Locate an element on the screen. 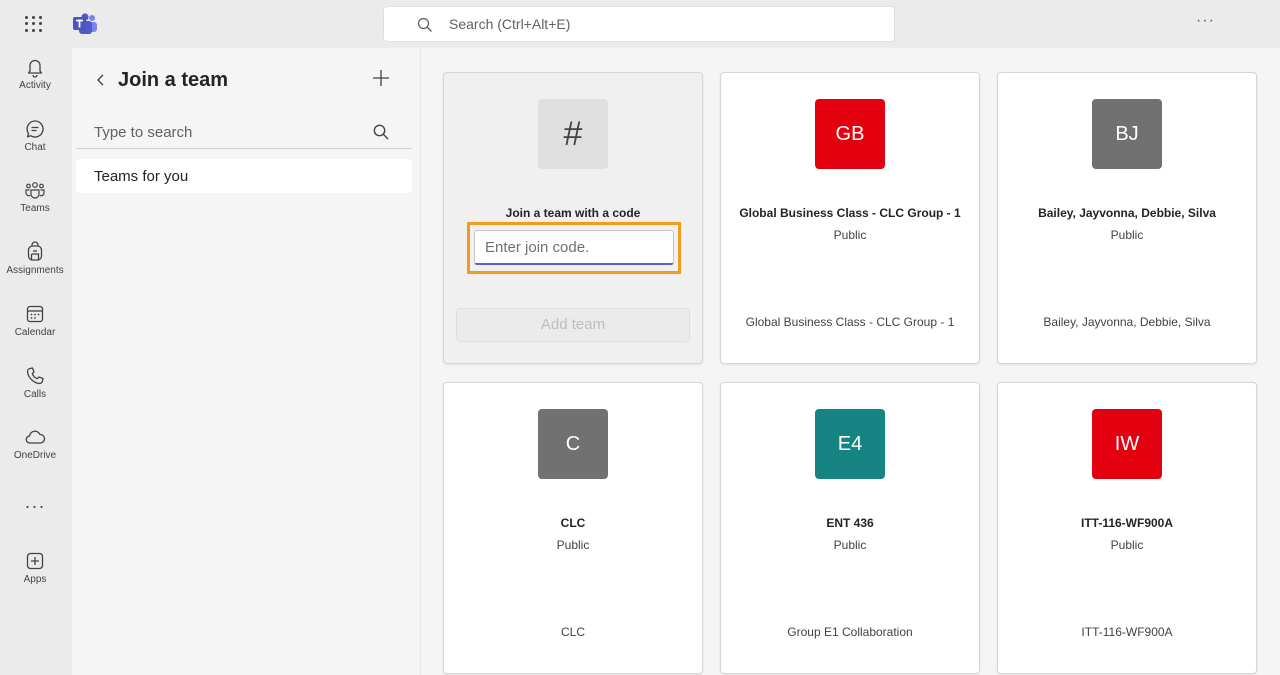 The height and width of the screenshot is (675, 1280). rail-item-teams: Teams is located at coordinates (35, 207).